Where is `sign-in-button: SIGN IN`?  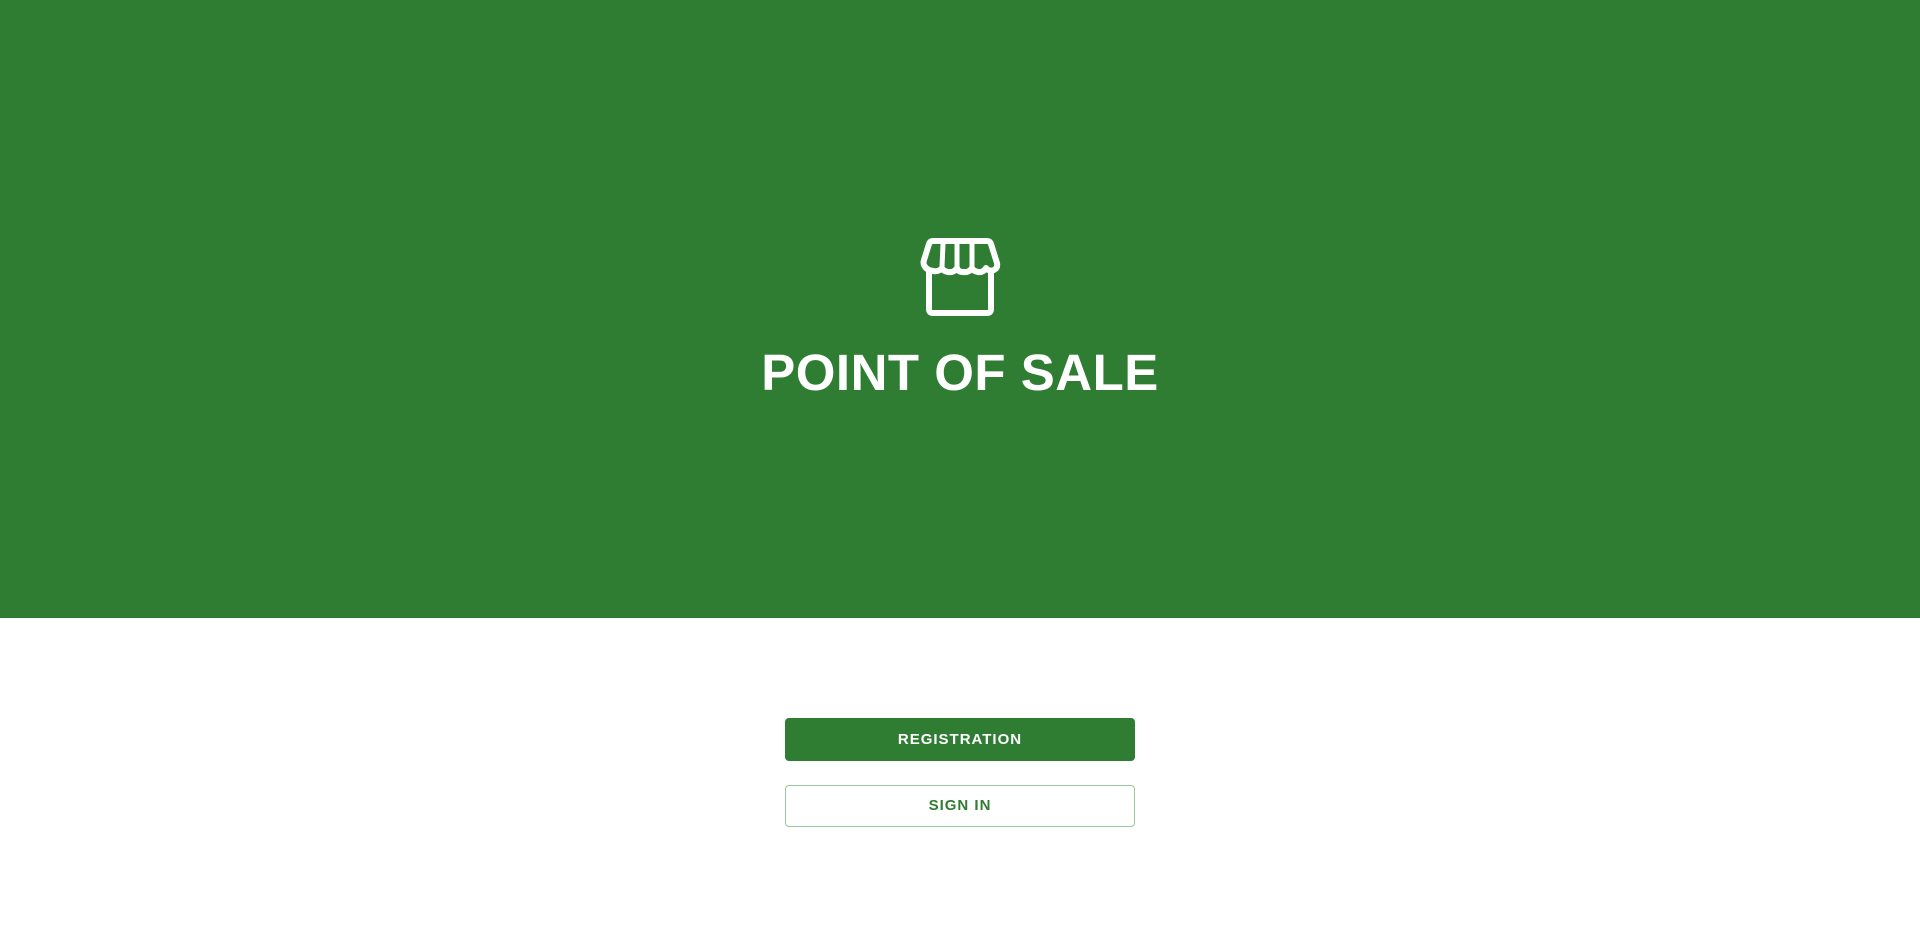 sign-in-button: SIGN IN is located at coordinates (960, 806).